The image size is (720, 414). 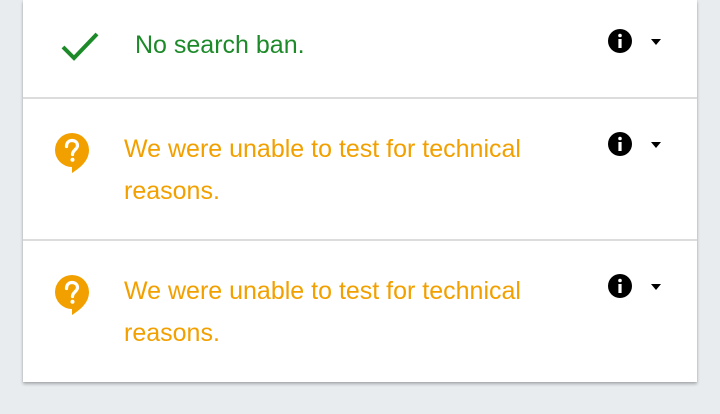 I want to click on checkmark-icon, so click(x=80, y=47).